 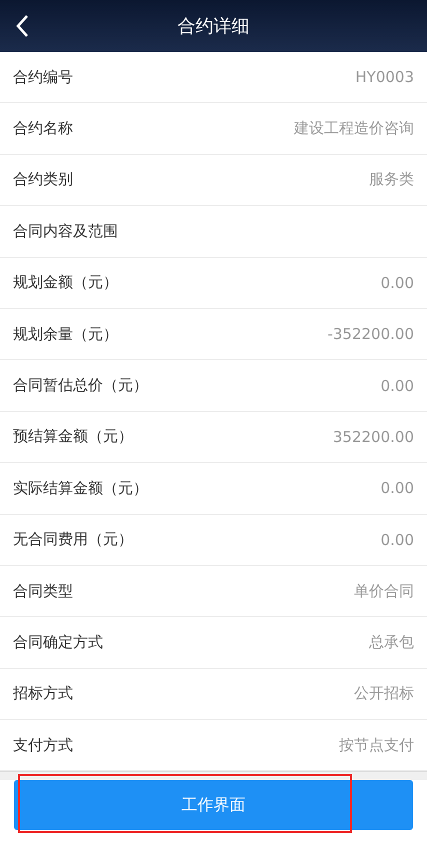 I want to click on field-value: 服务类, so click(x=391, y=180).